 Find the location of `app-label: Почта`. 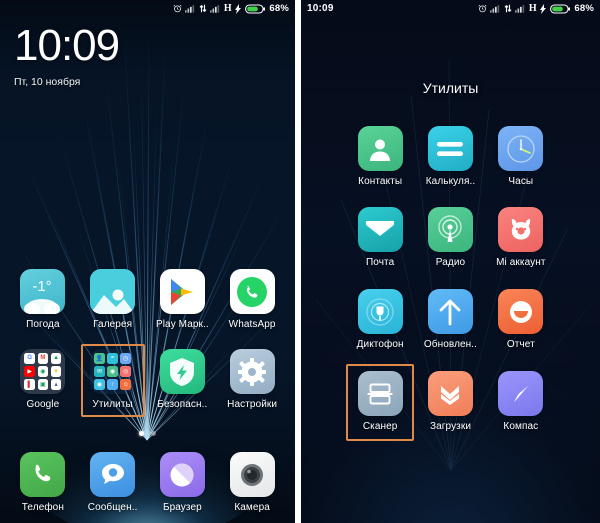

app-label: Почта is located at coordinates (380, 262).